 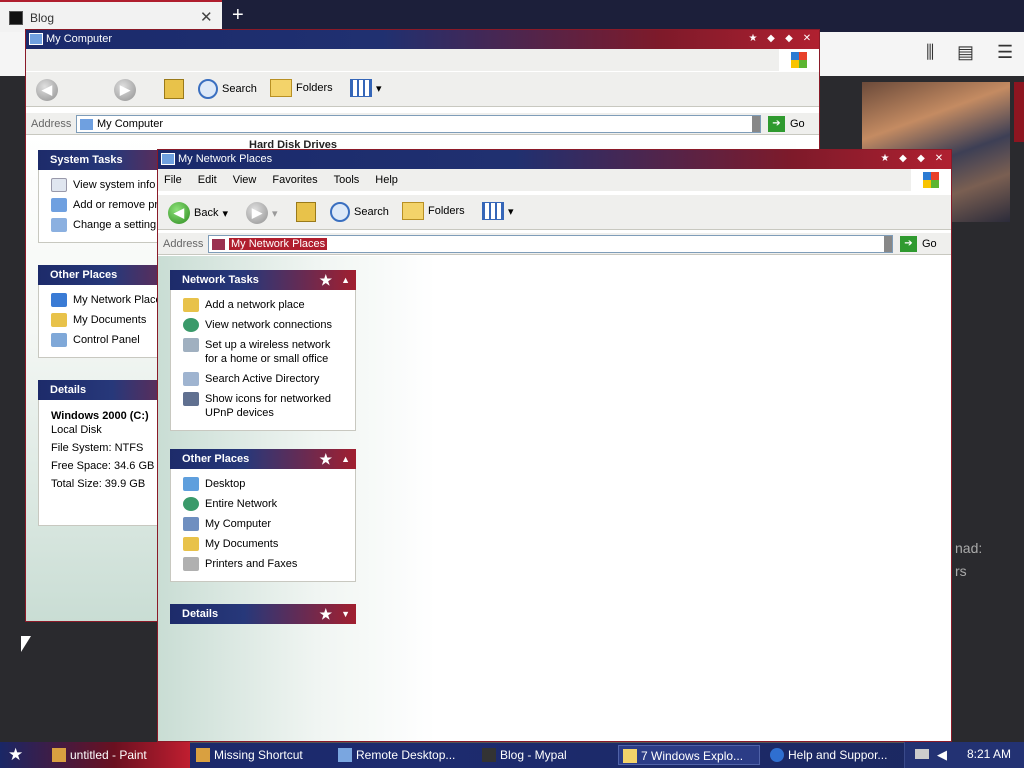 I want to click on panel-title: Network Tasks, so click(x=220, y=280).